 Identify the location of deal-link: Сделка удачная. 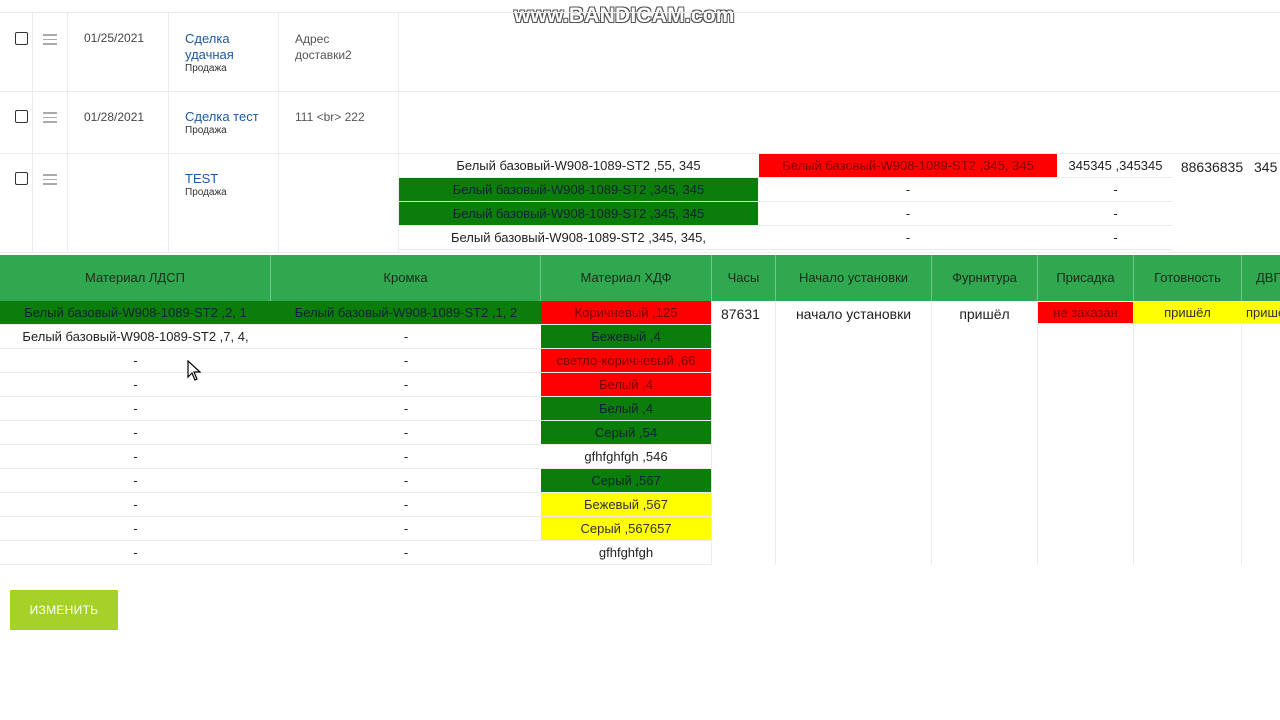
(229, 47).